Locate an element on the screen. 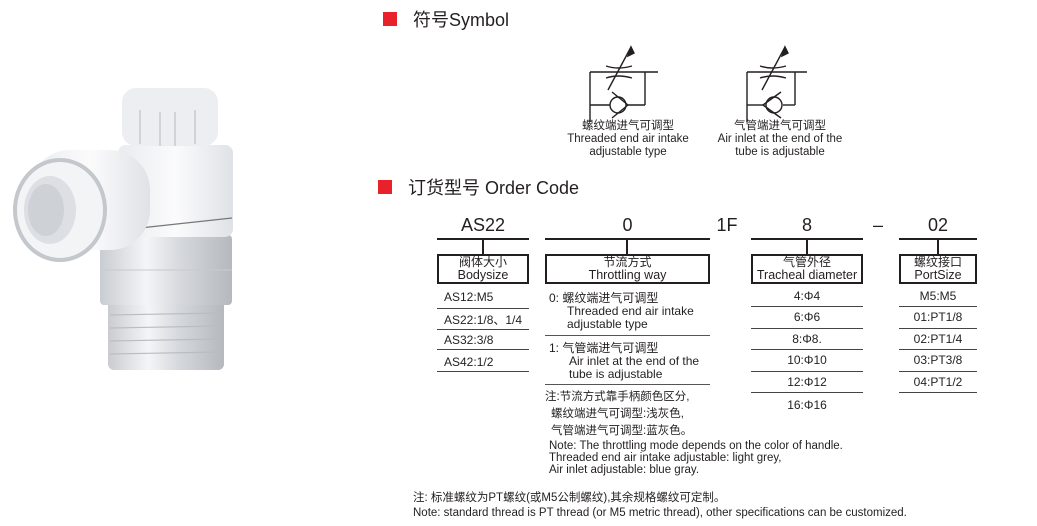 The width and height of the screenshot is (1037, 526). throttle-en: tube is adjustable is located at coordinates (616, 374).